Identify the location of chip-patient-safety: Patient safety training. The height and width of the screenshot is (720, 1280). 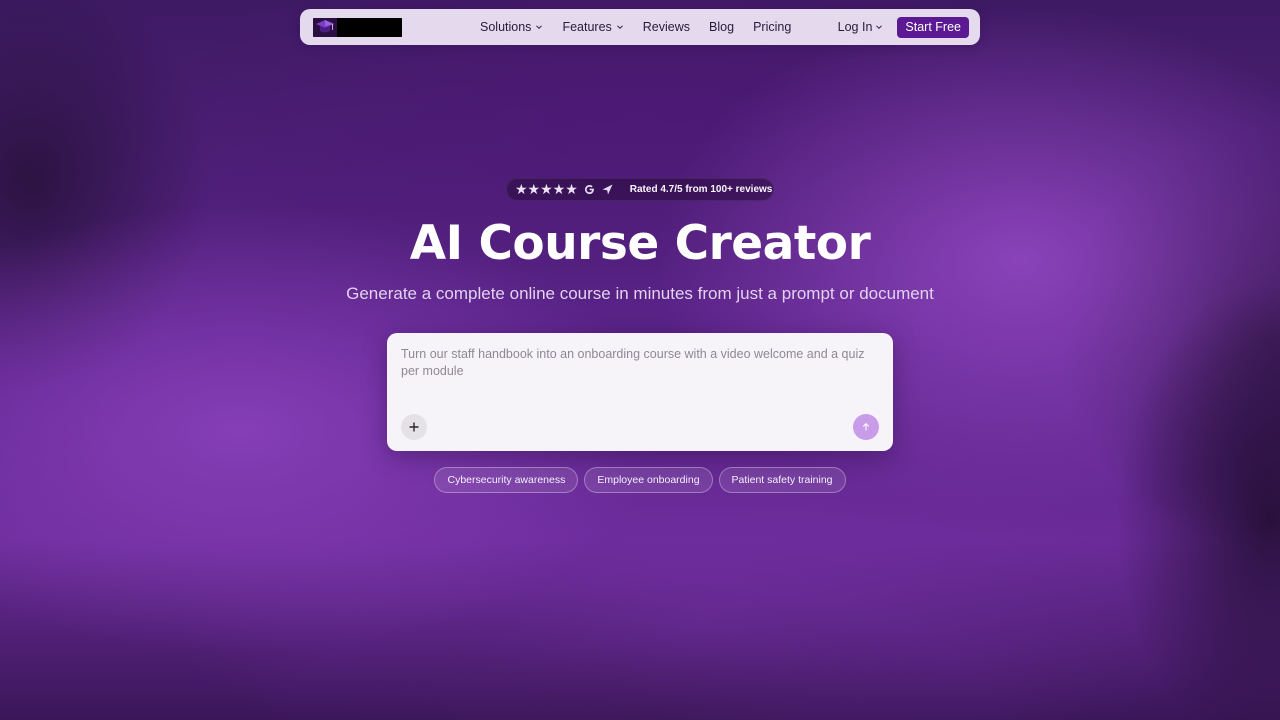
(782, 480).